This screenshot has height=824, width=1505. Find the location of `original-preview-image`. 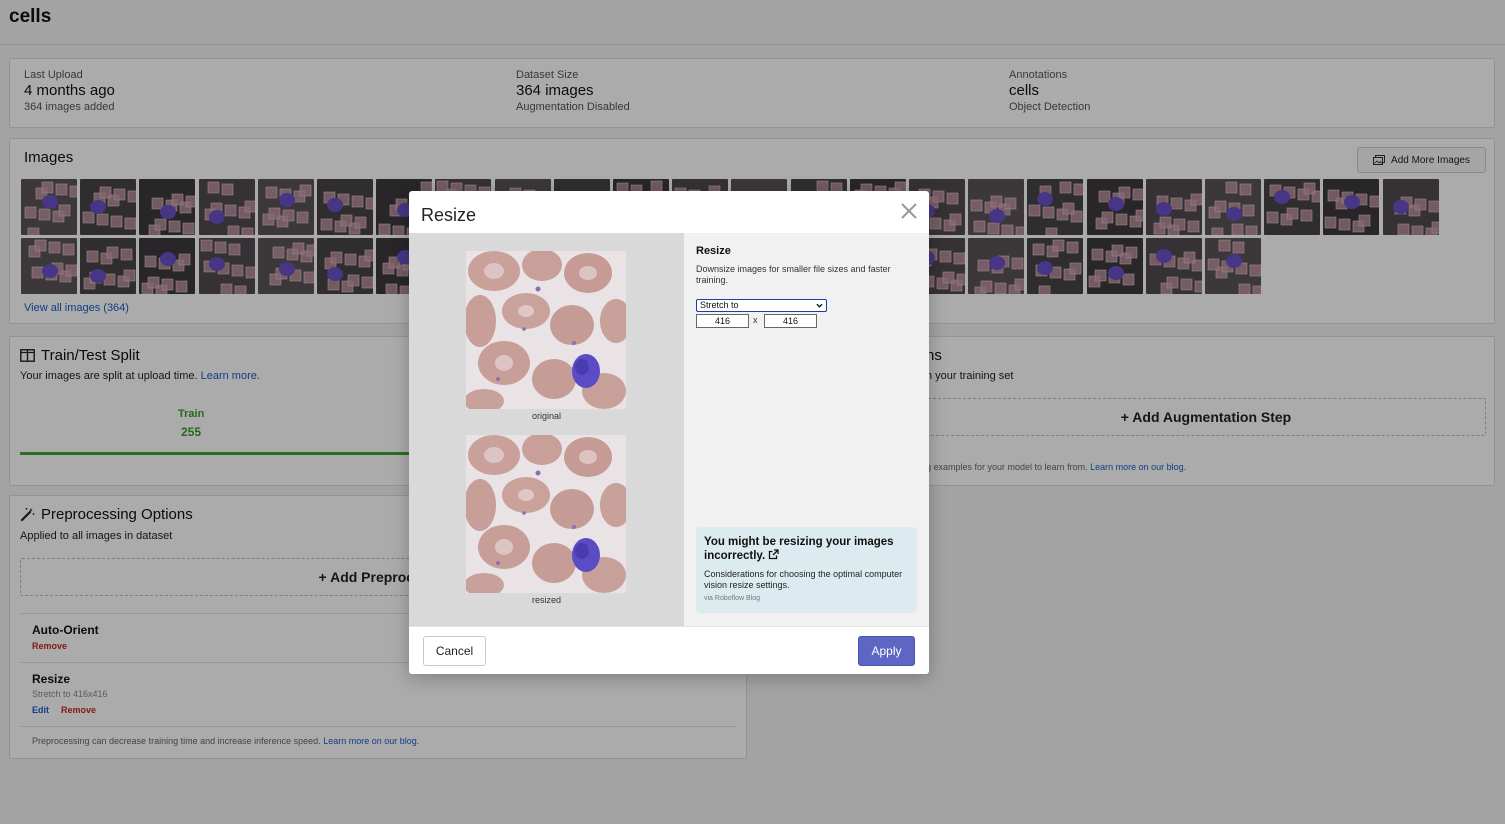

original-preview-image is located at coordinates (546, 330).